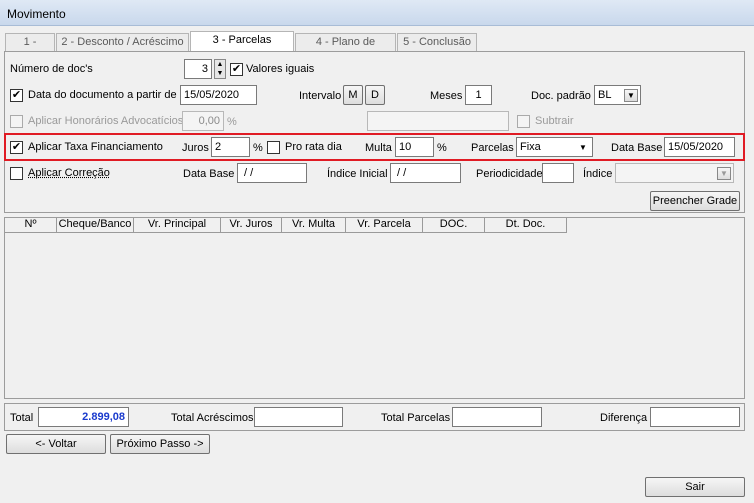  I want to click on periodicidade-label: Periodicidade, so click(509, 174).